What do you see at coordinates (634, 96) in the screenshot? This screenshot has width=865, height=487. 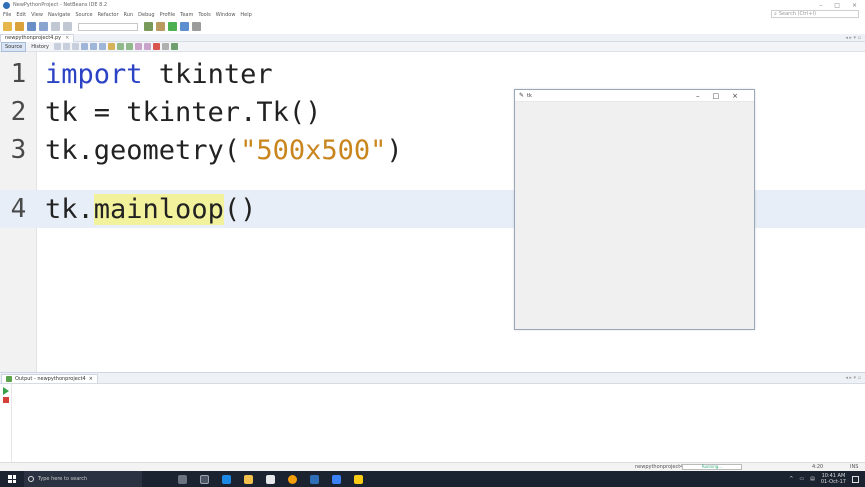 I see `tk-title-bar: ✎ tk – □ ×` at bounding box center [634, 96].